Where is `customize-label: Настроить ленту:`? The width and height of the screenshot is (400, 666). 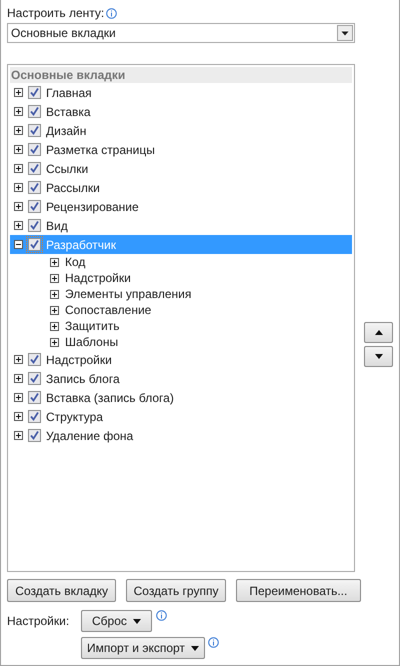 customize-label: Настроить ленту: is located at coordinates (55, 13).